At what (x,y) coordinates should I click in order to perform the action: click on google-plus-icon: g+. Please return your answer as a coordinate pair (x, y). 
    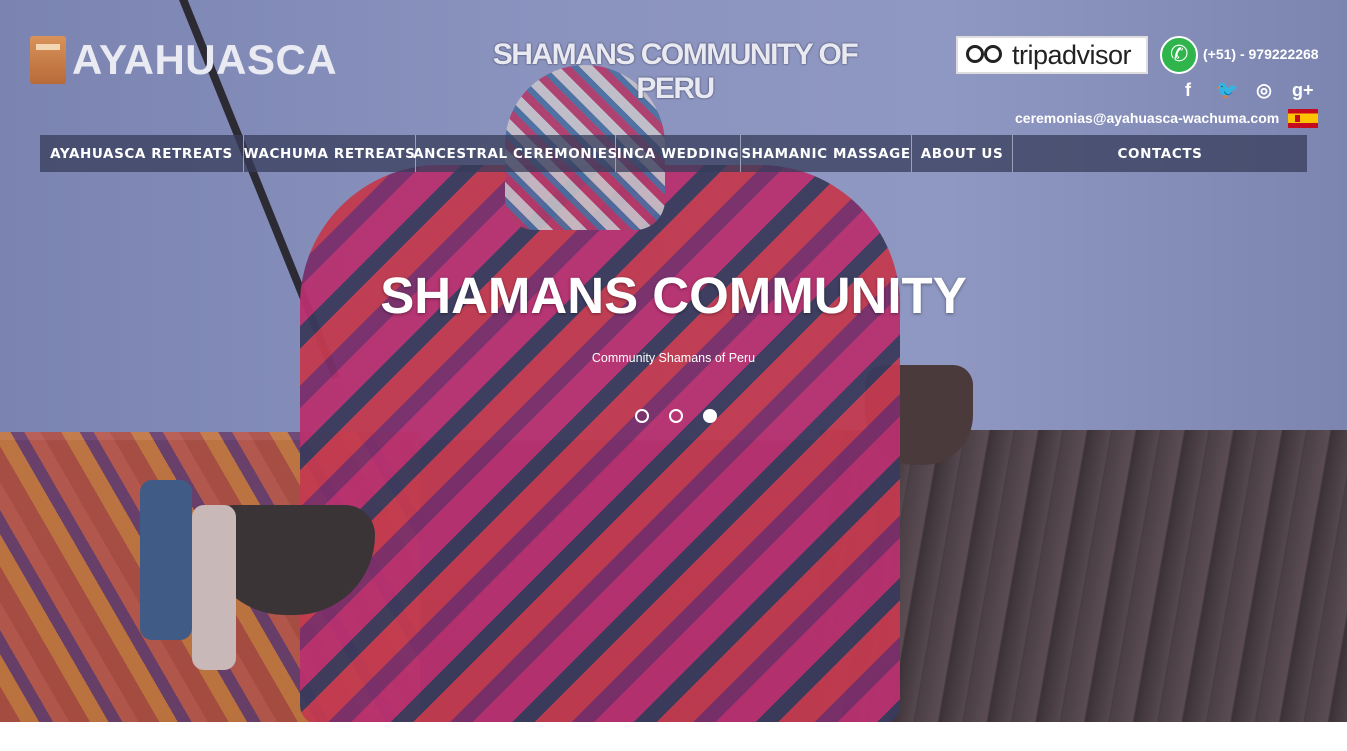
    Looking at the image, I should click on (1303, 90).